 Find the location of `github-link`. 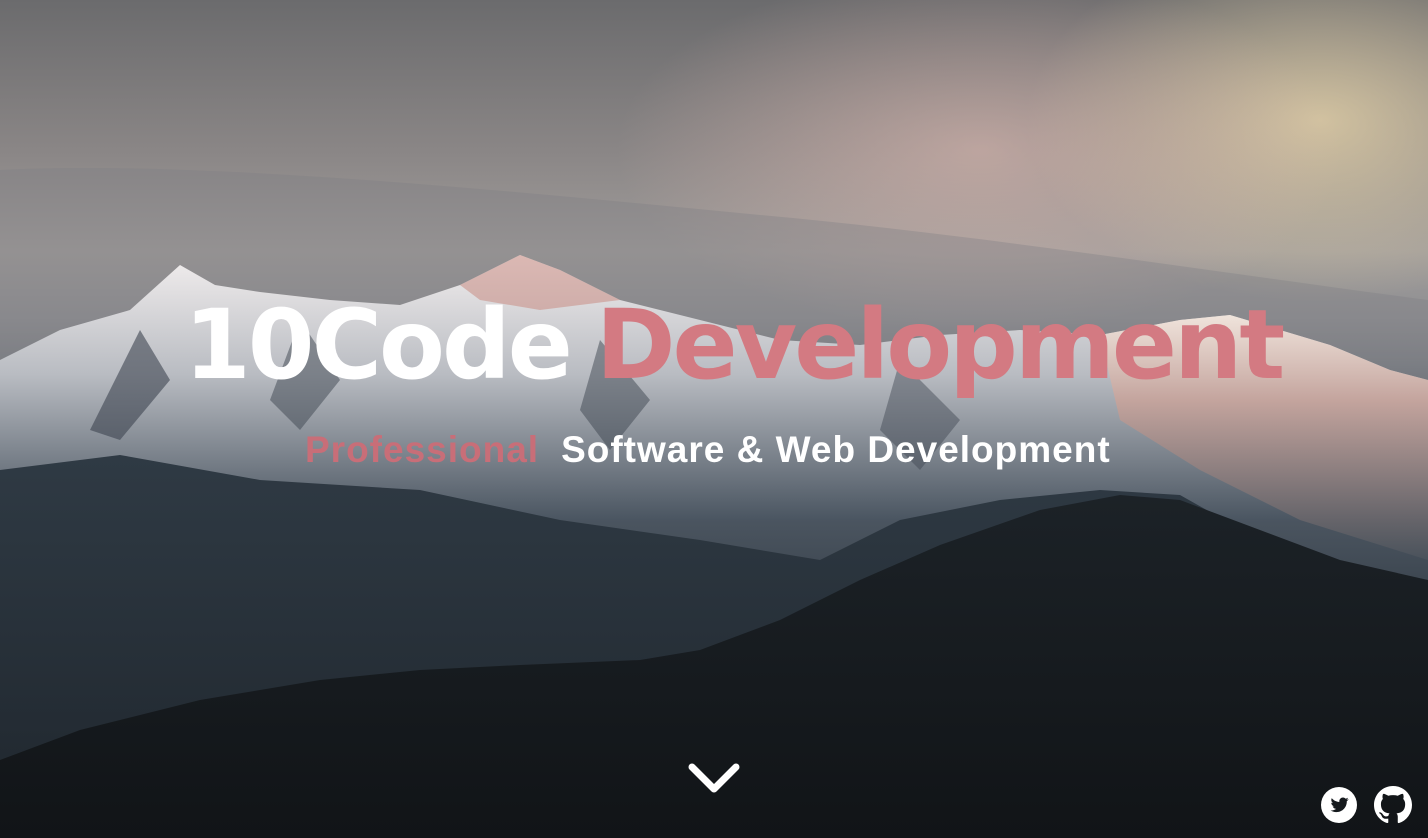

github-link is located at coordinates (1393, 805).